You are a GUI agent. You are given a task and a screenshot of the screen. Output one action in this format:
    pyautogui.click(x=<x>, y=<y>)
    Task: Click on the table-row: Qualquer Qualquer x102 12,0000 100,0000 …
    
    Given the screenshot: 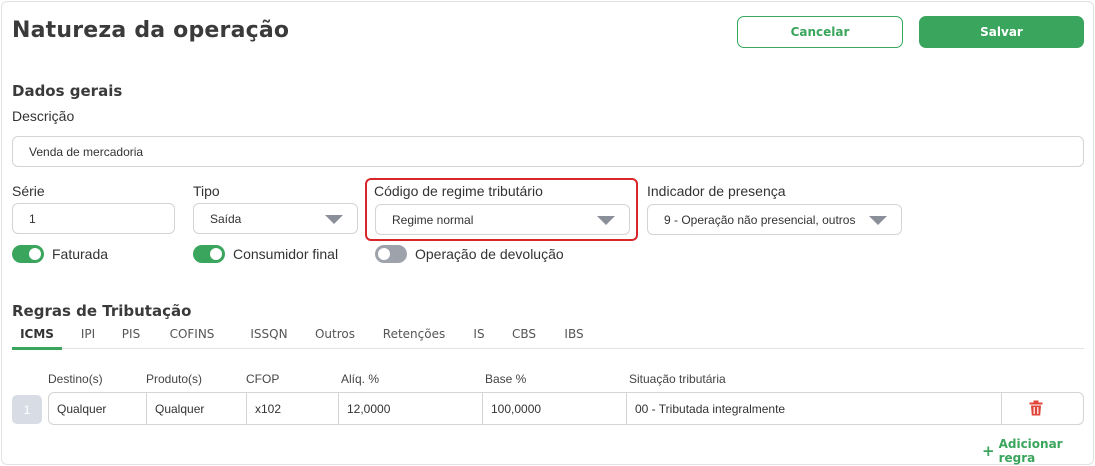 What is the action you would take?
    pyautogui.click(x=566, y=408)
    